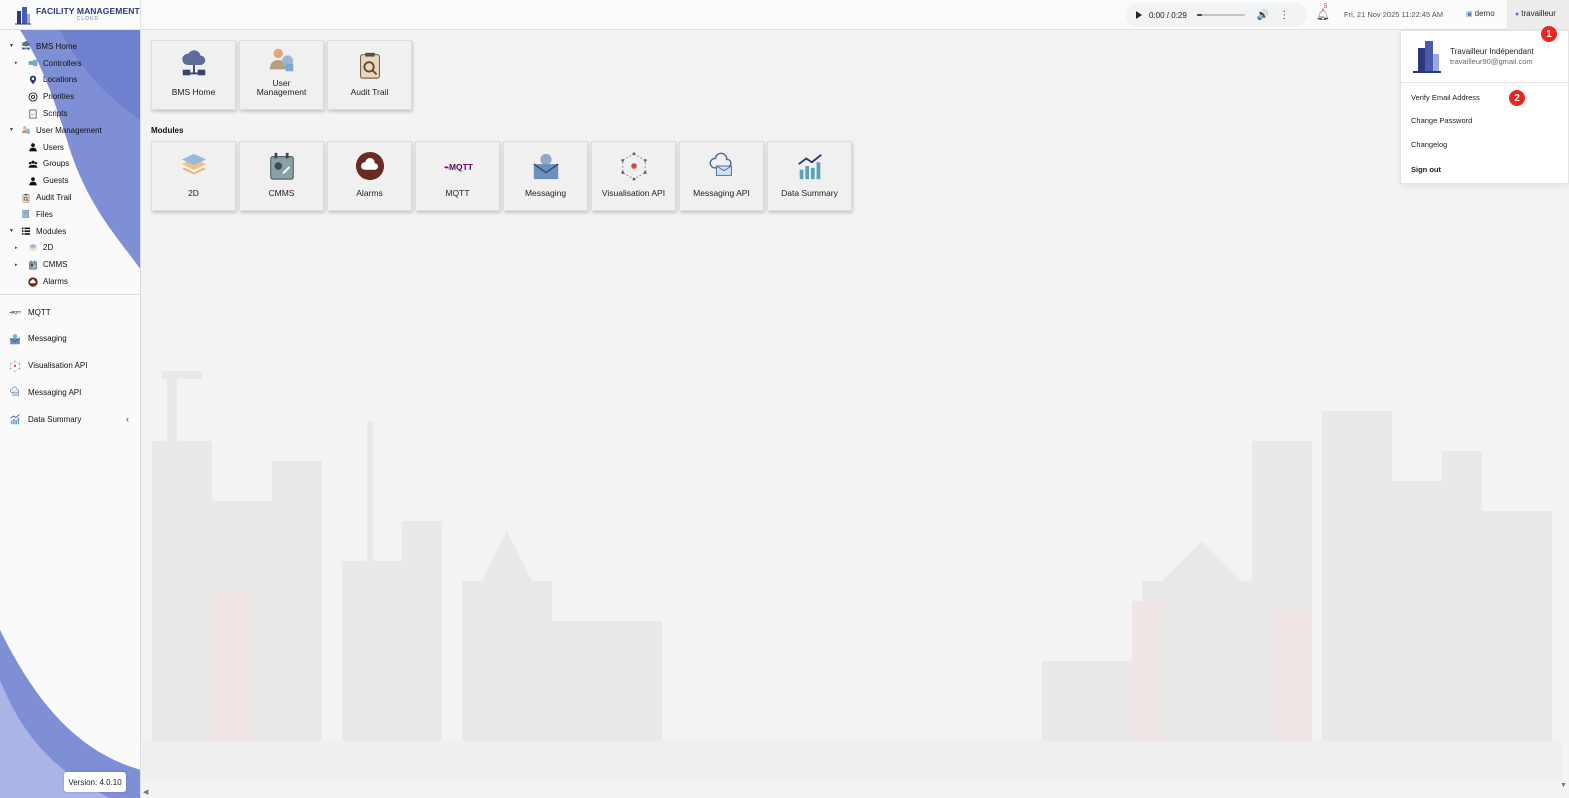 This screenshot has height=798, width=1569. I want to click on script-icon: </>, so click(33, 114).